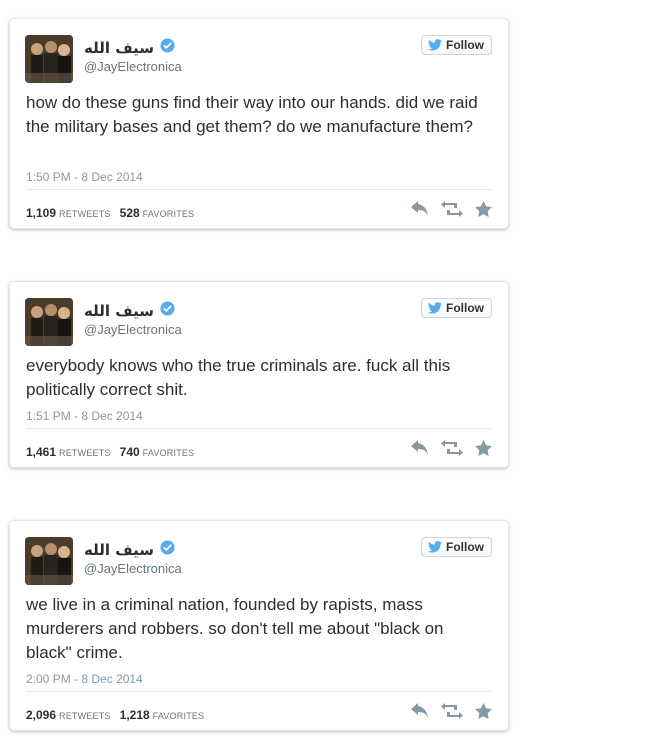  Describe the element at coordinates (84, 177) in the screenshot. I see `timestamp: 1:50 PM - 8 Dec 2014` at that location.